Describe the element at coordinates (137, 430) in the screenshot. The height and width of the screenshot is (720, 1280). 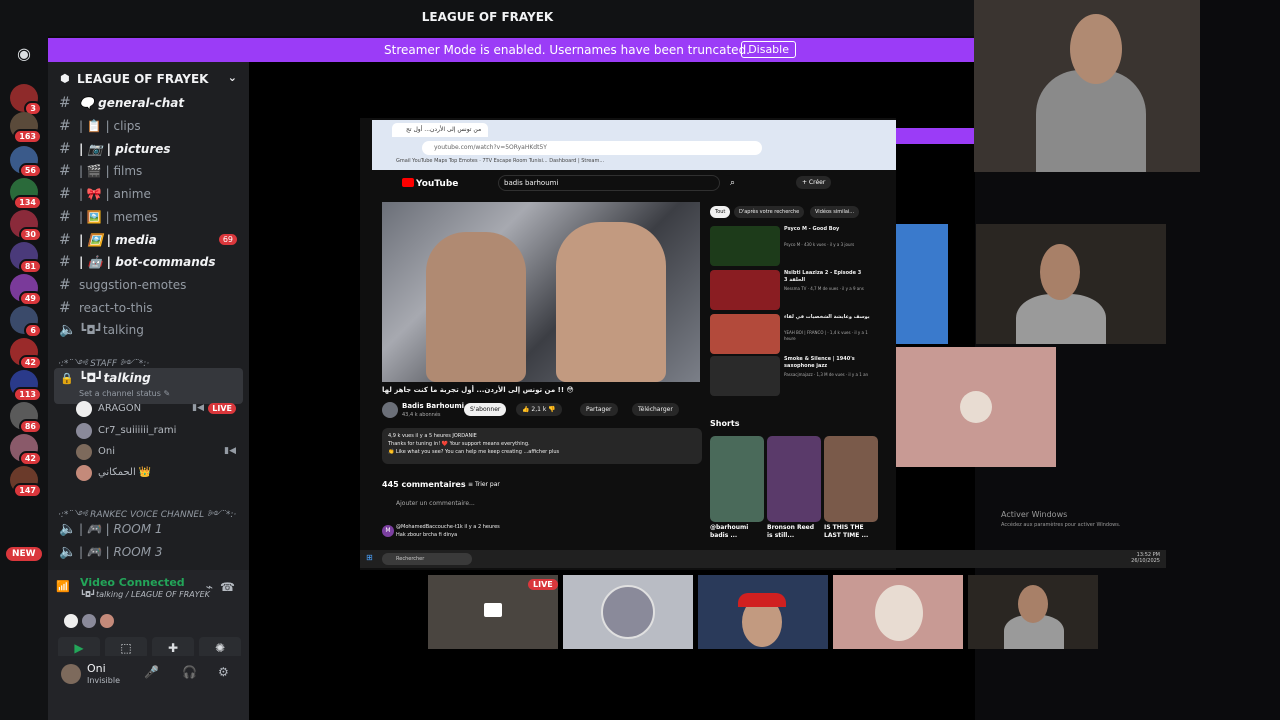
I see `user-name: Cr7_suiiiiii_rami` at that location.